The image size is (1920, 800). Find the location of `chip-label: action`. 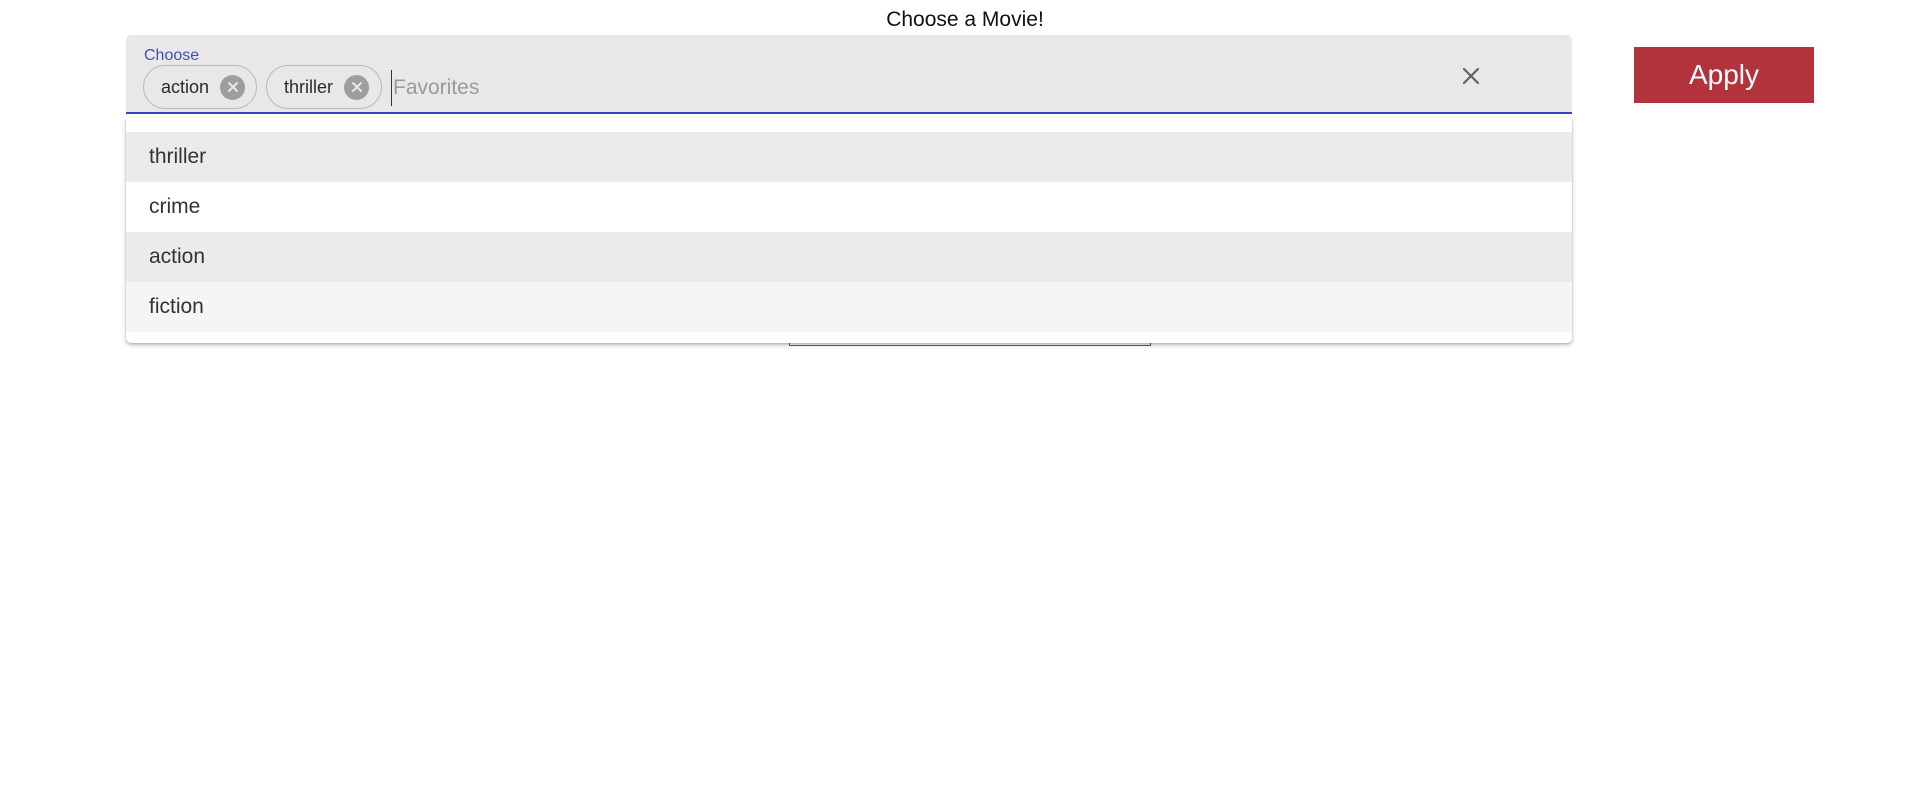

chip-label: action is located at coordinates (185, 86).